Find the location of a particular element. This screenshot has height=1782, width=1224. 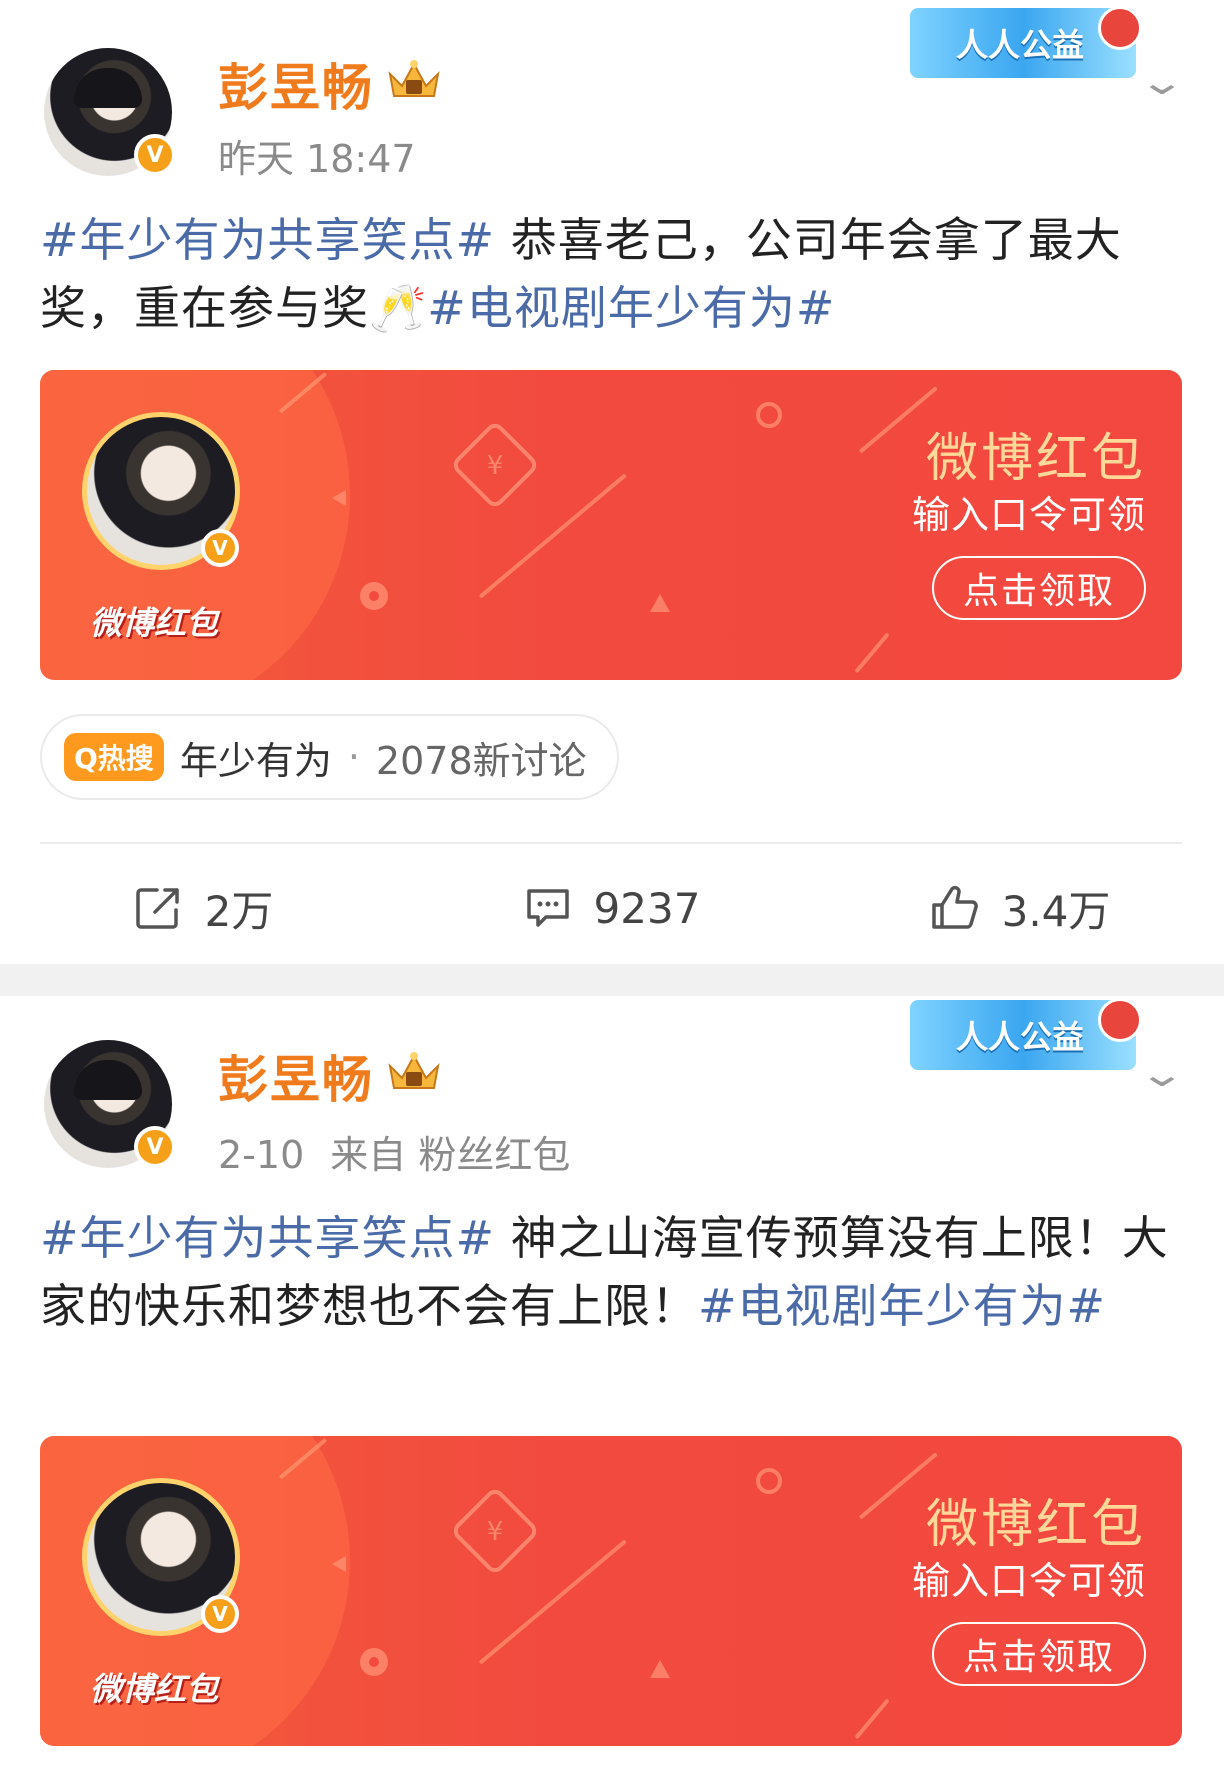

comment-count: 9237 is located at coordinates (647, 908).